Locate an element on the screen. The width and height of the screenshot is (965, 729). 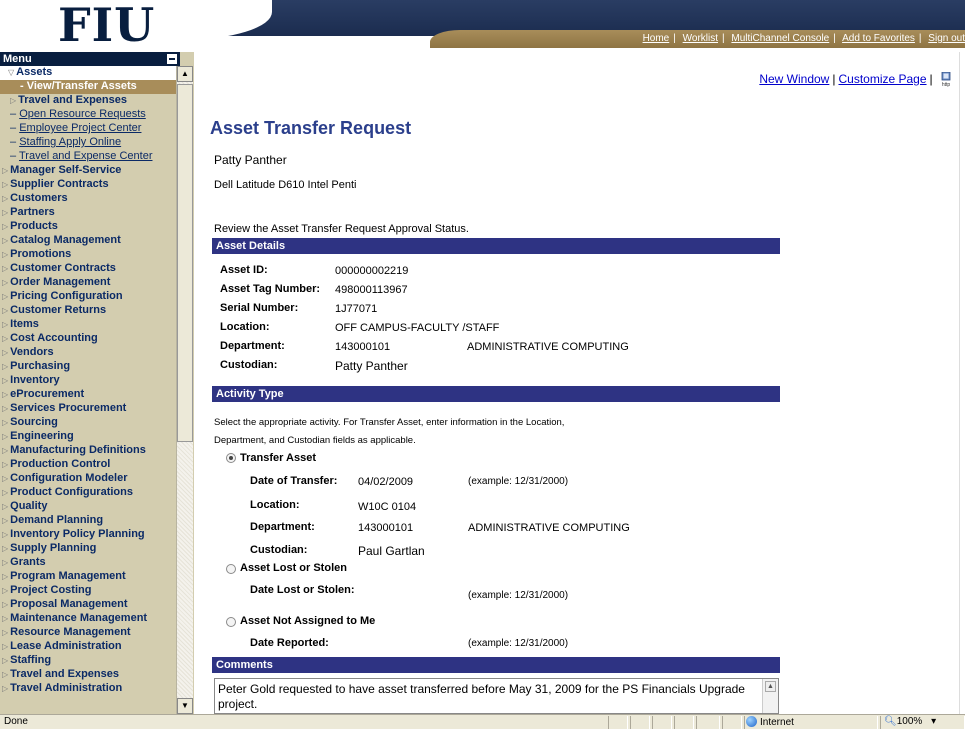
not-assigned-radio is located at coordinates (231, 622).